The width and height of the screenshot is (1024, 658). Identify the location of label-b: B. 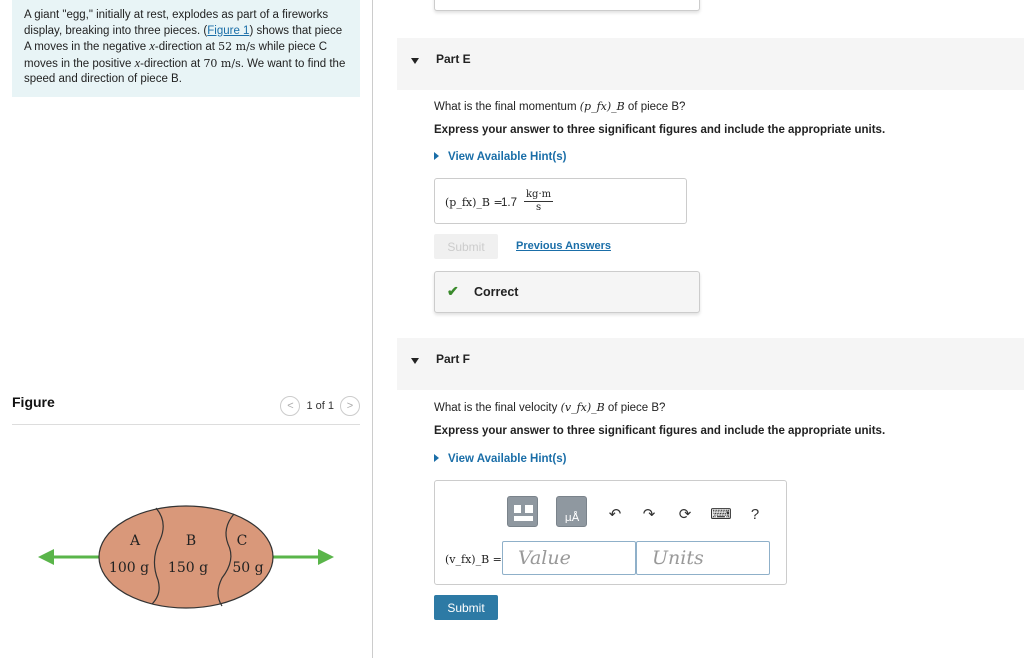
(191, 541).